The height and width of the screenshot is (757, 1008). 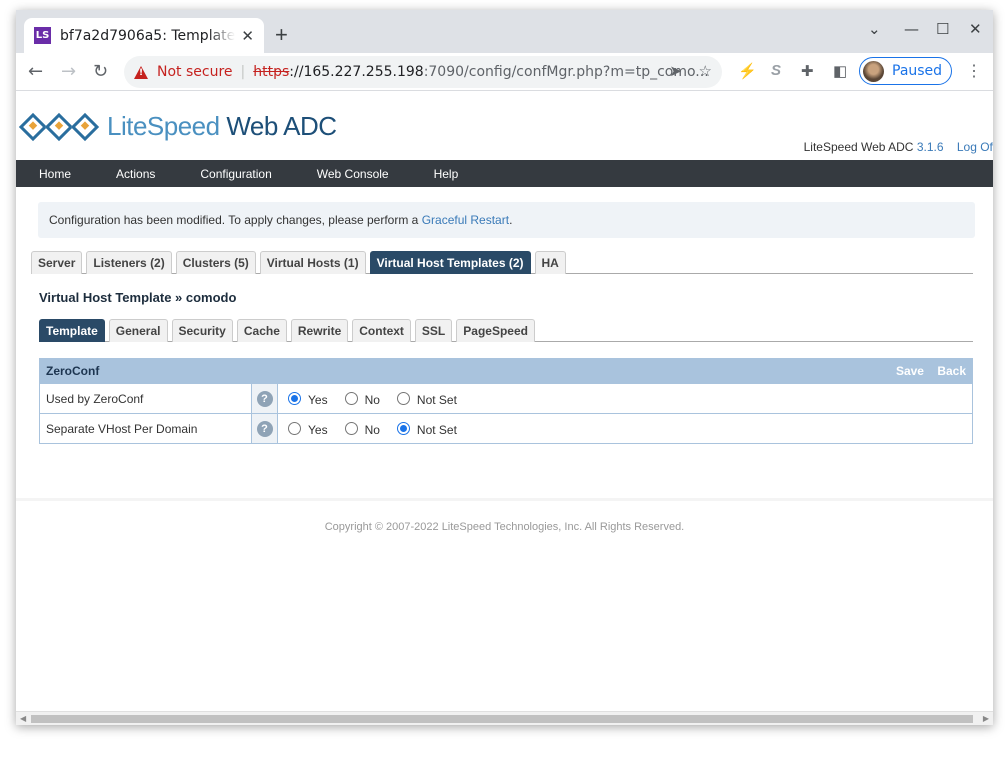 I want to click on version-info: LiteSpeed Web ADC 3.1.6 Log Off, so click(x=898, y=147).